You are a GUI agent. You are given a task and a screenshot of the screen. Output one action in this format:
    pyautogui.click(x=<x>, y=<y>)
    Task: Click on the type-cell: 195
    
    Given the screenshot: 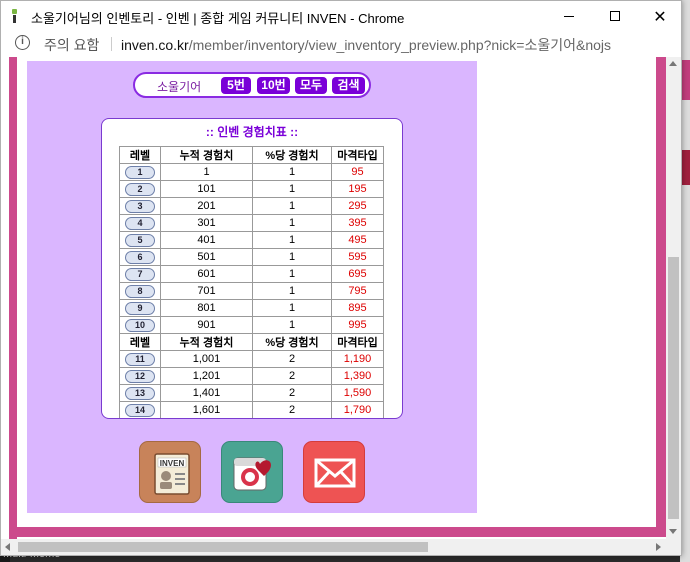 What is the action you would take?
    pyautogui.click(x=357, y=189)
    